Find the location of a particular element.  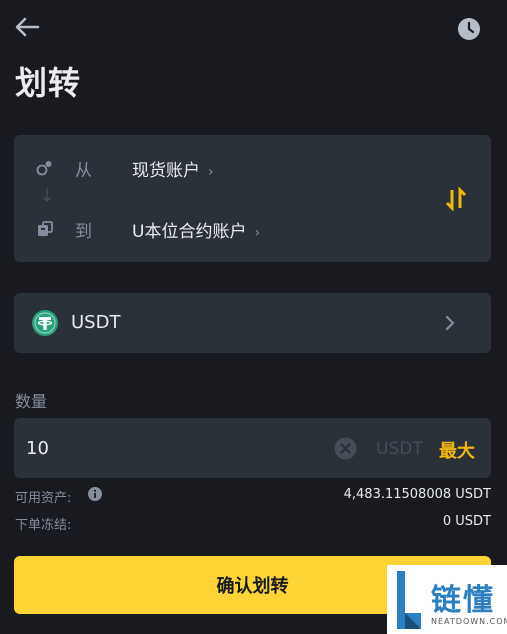

clear-icon is located at coordinates (345, 448).